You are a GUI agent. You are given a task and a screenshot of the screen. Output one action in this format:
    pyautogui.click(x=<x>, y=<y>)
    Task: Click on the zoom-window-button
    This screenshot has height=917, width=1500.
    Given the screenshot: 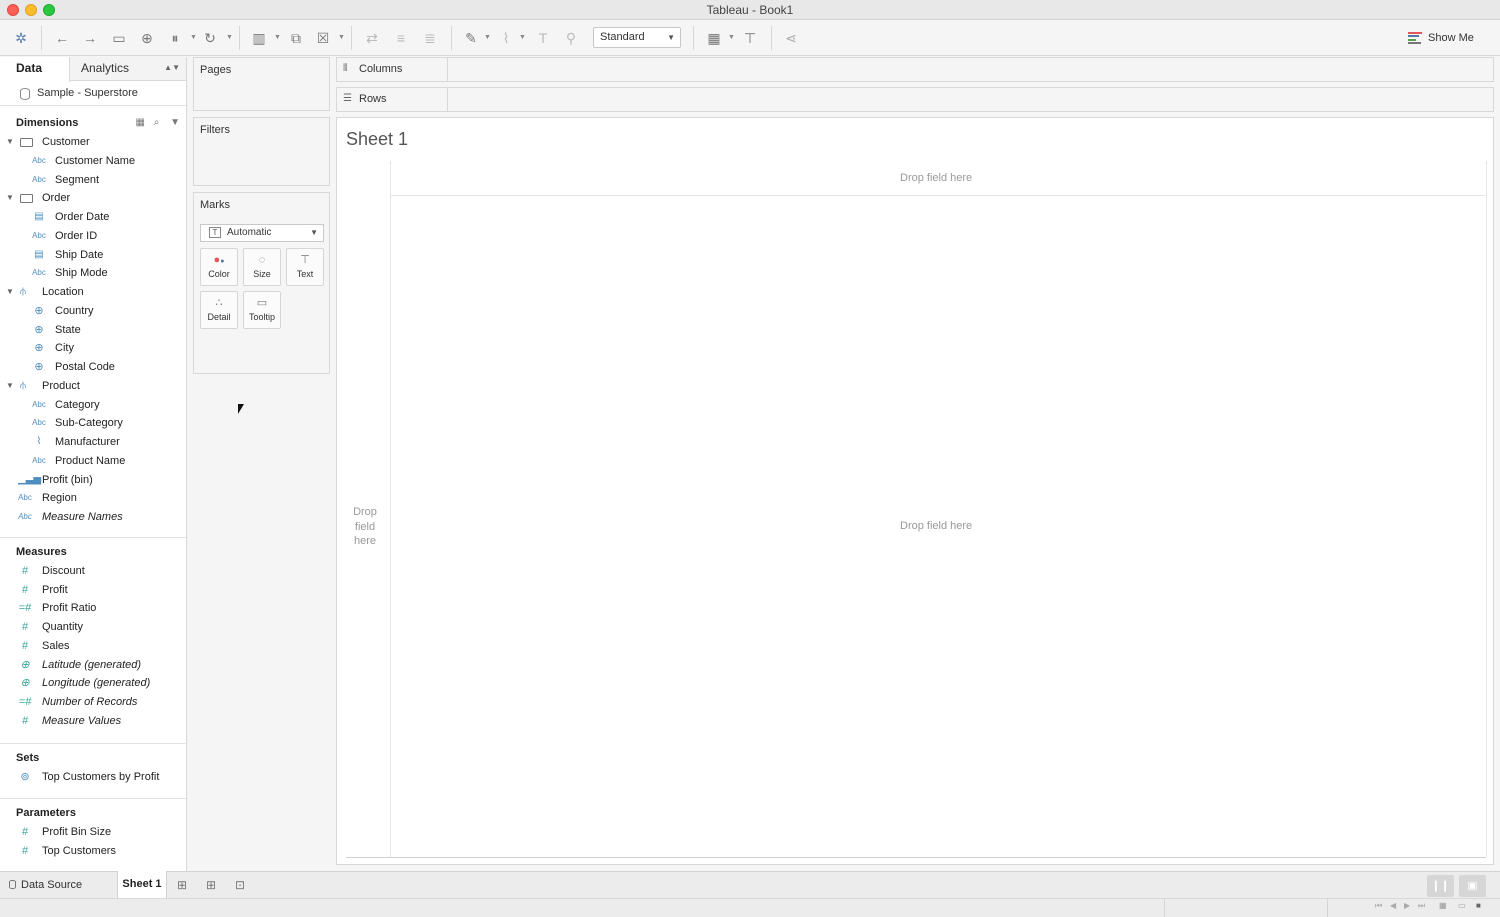 What is the action you would take?
    pyautogui.click(x=49, y=10)
    